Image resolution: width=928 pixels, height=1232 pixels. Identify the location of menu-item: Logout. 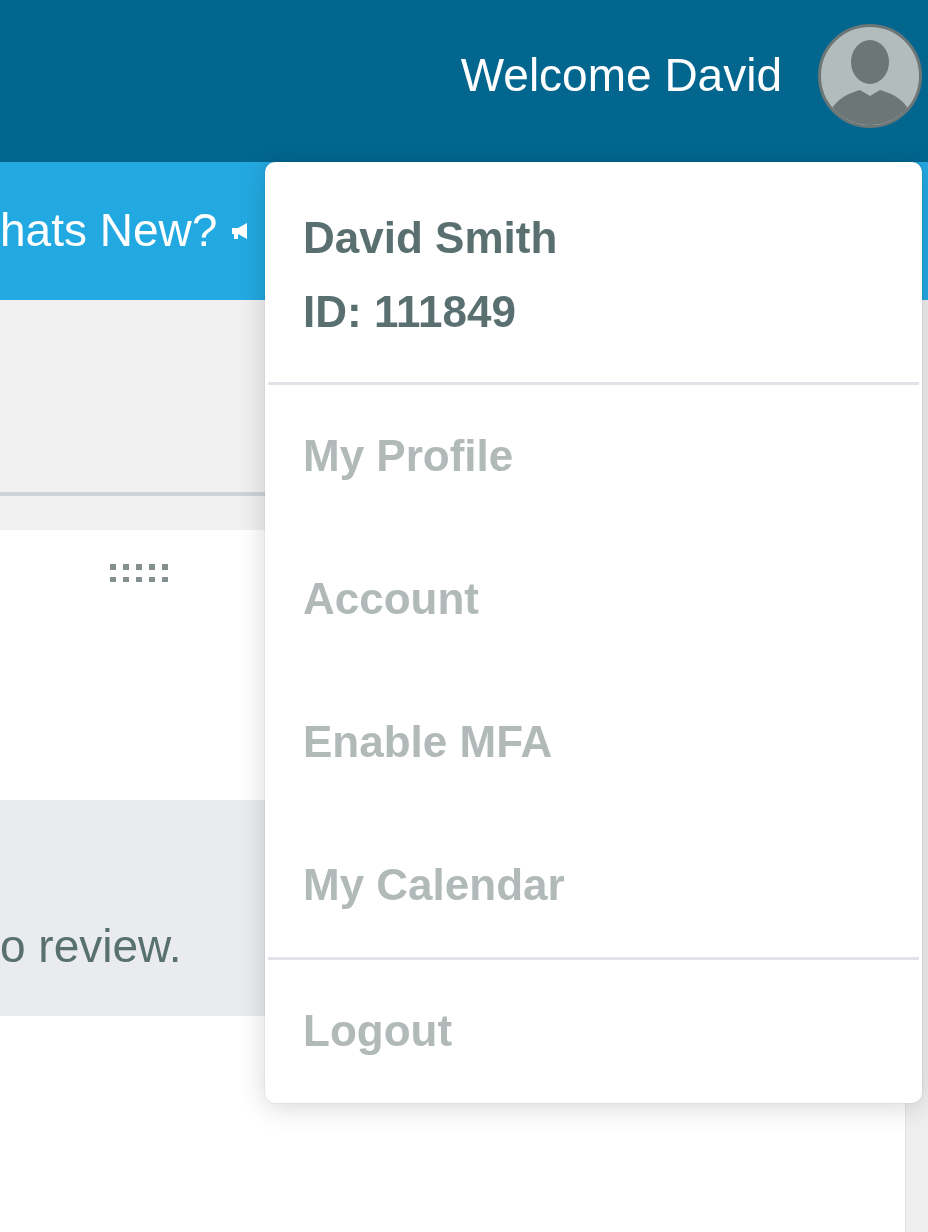
(360, 1031).